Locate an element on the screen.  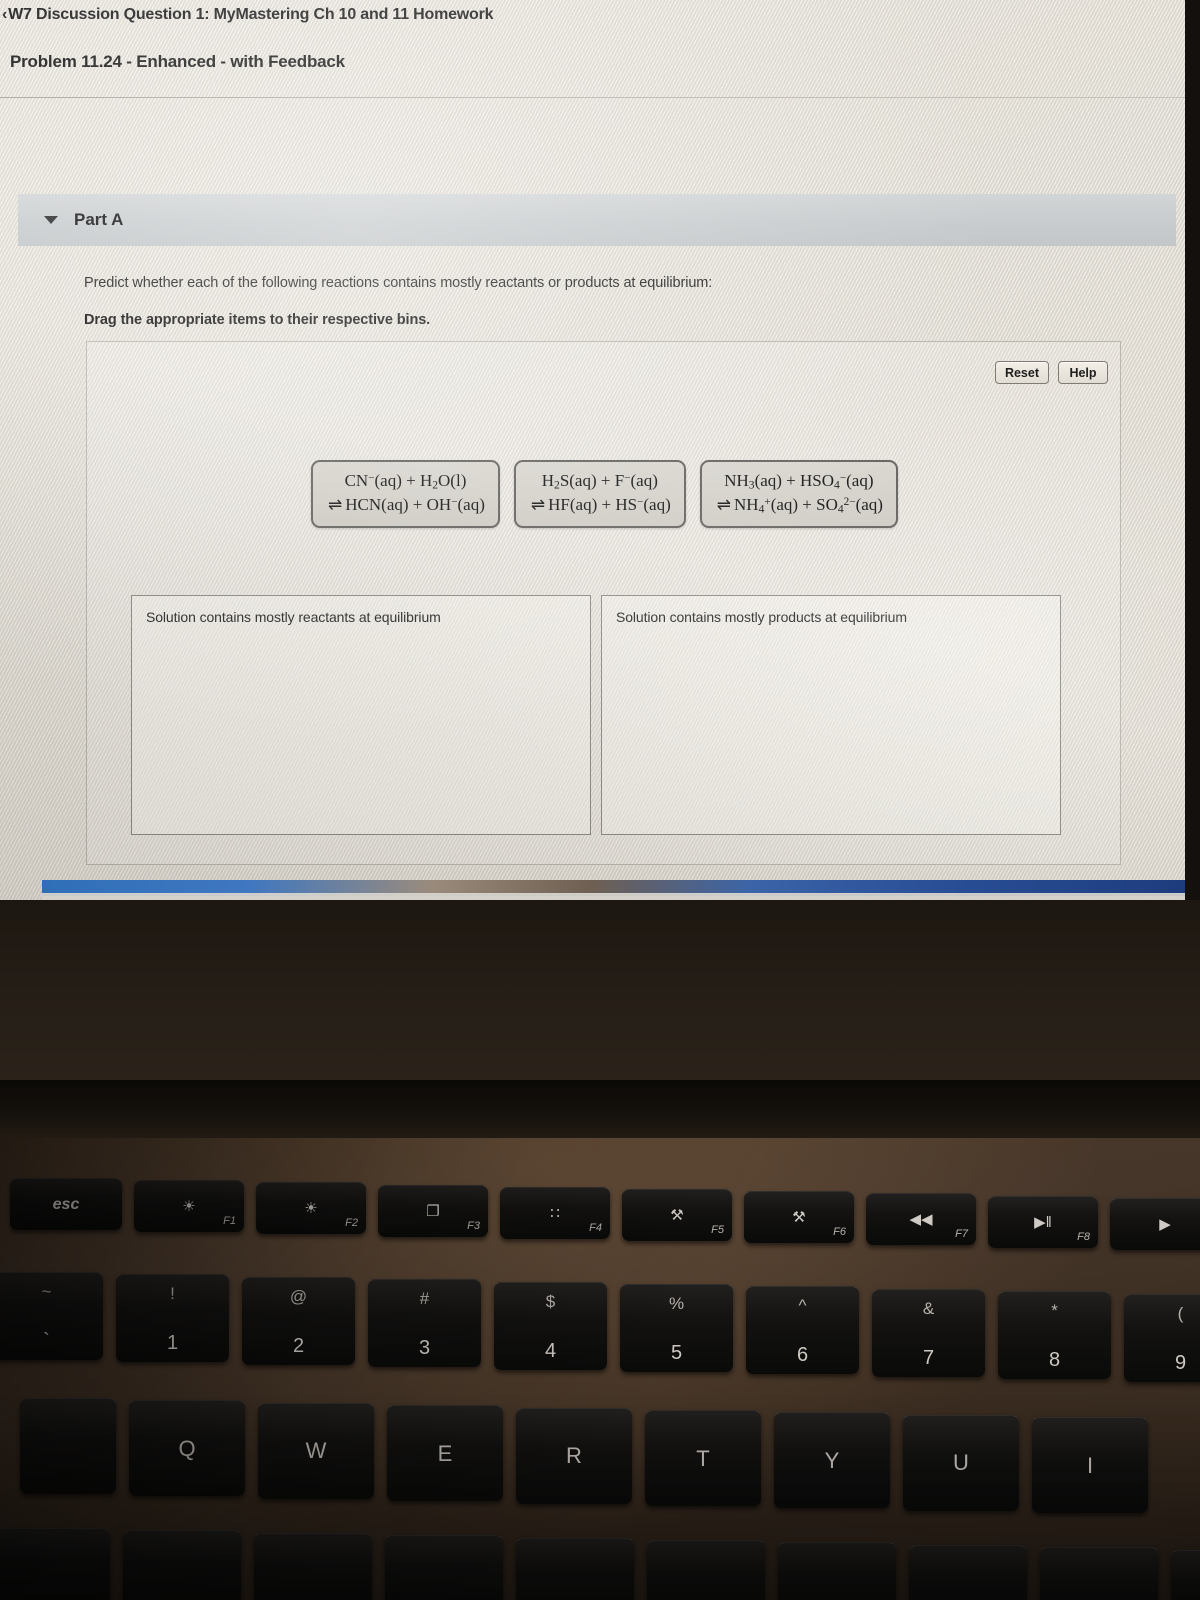
key-u: U is located at coordinates (961, 1462).